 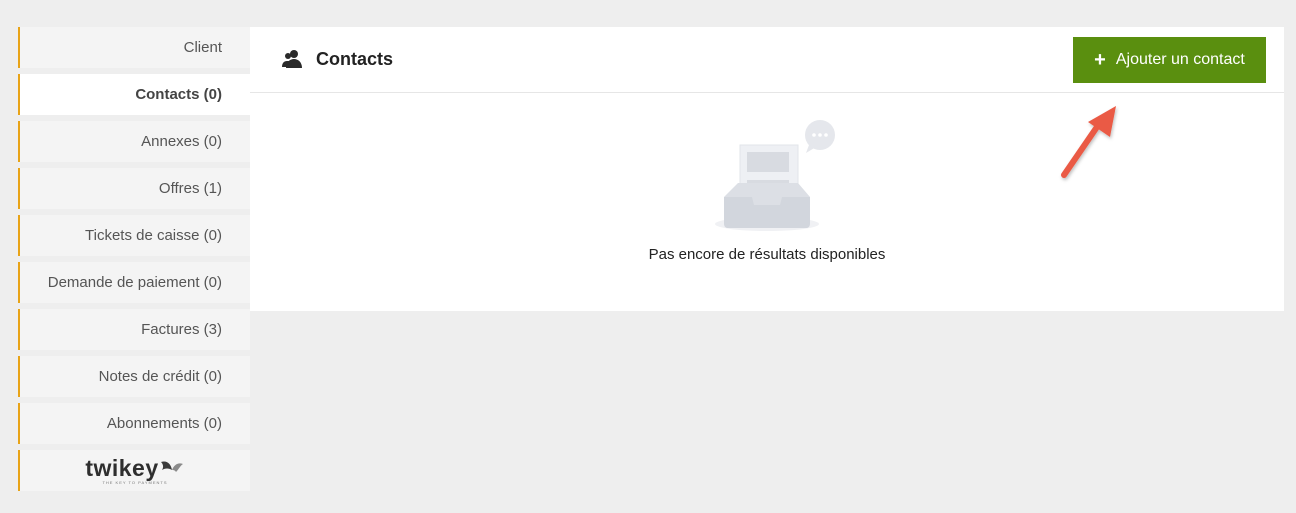 I want to click on sidebar-item-label: Tickets de caisse (0), so click(x=153, y=235).